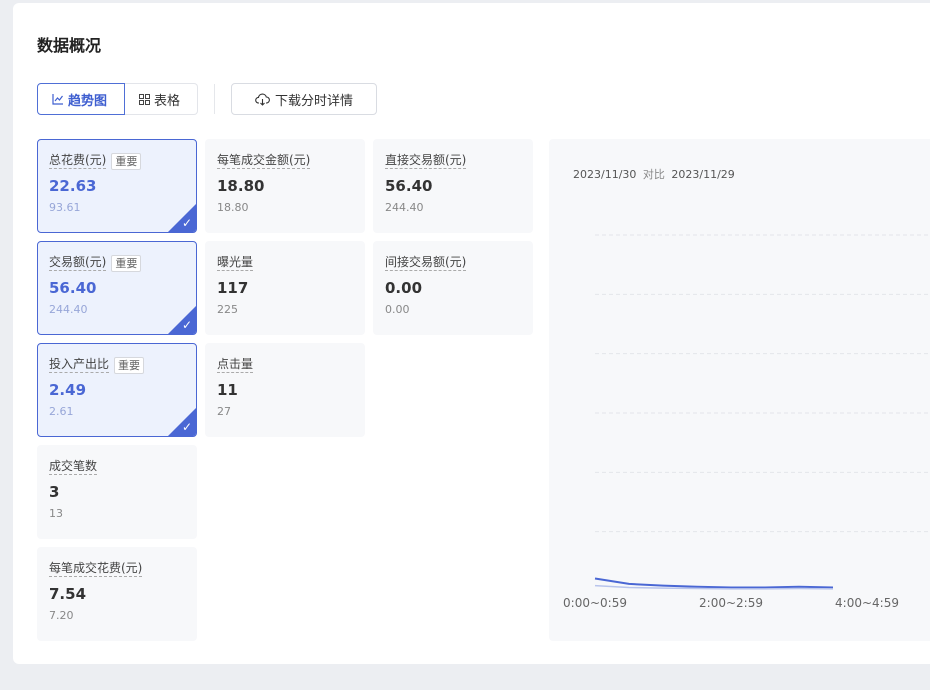 The height and width of the screenshot is (690, 930). I want to click on metric-value: 2.49, so click(68, 390).